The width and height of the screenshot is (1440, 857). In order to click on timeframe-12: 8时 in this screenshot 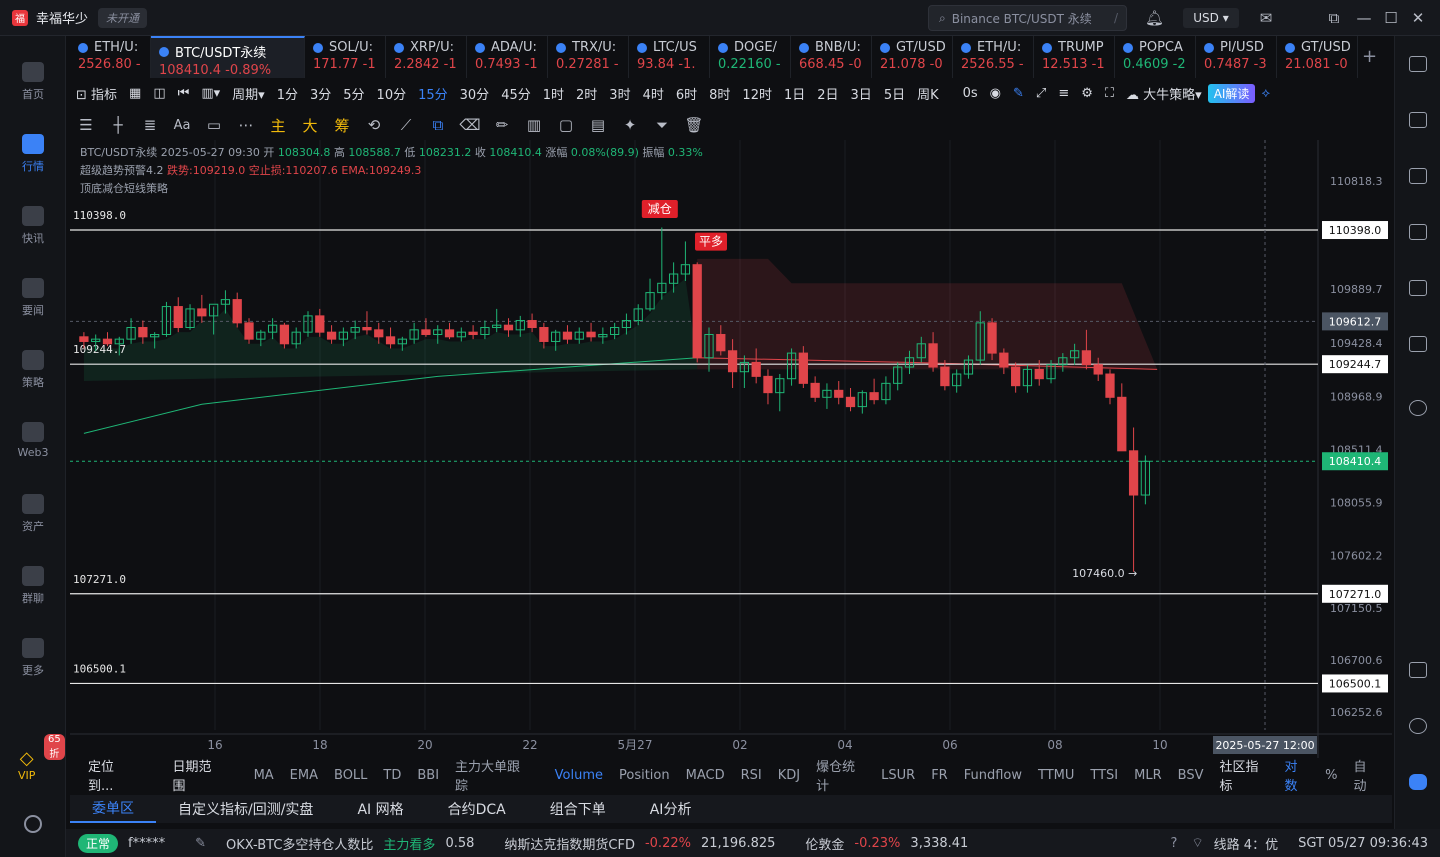, I will do `click(719, 93)`.